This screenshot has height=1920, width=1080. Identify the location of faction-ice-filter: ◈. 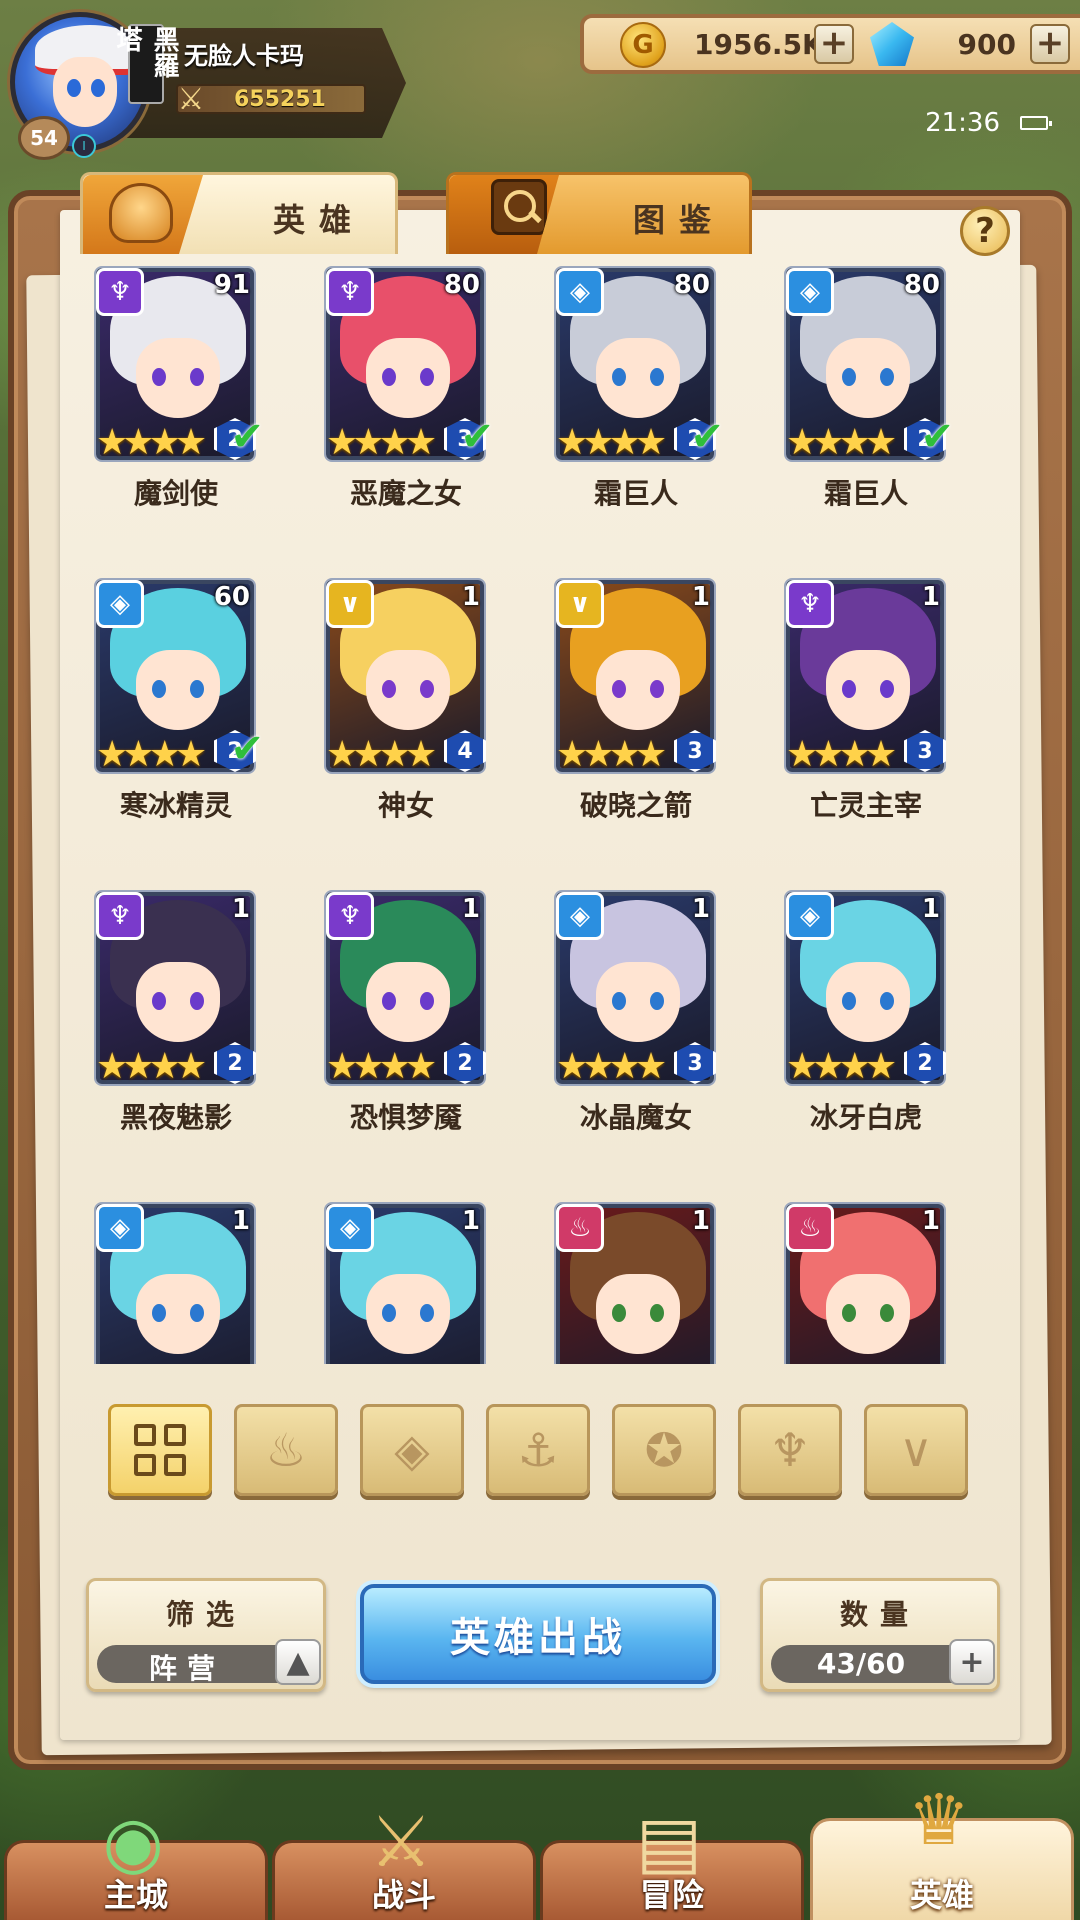
(412, 1450).